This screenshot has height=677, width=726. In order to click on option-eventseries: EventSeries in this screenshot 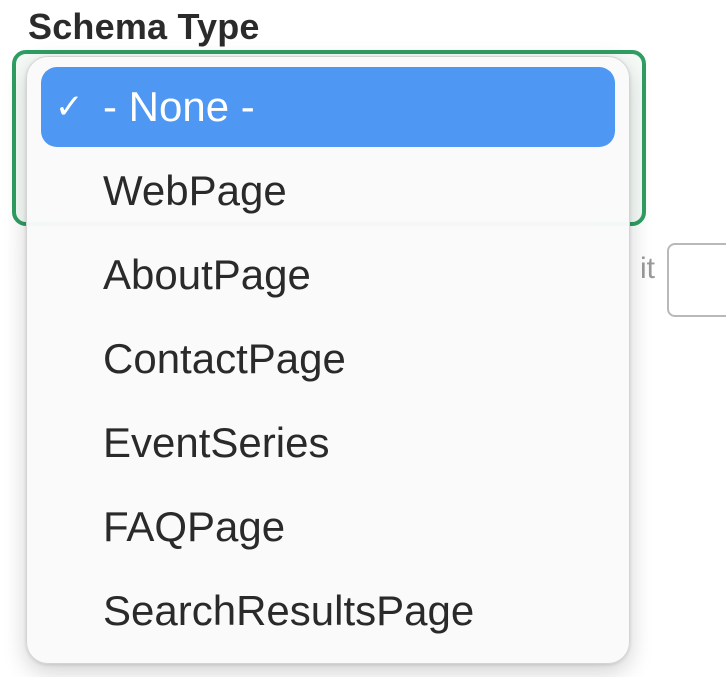, I will do `click(328, 443)`.